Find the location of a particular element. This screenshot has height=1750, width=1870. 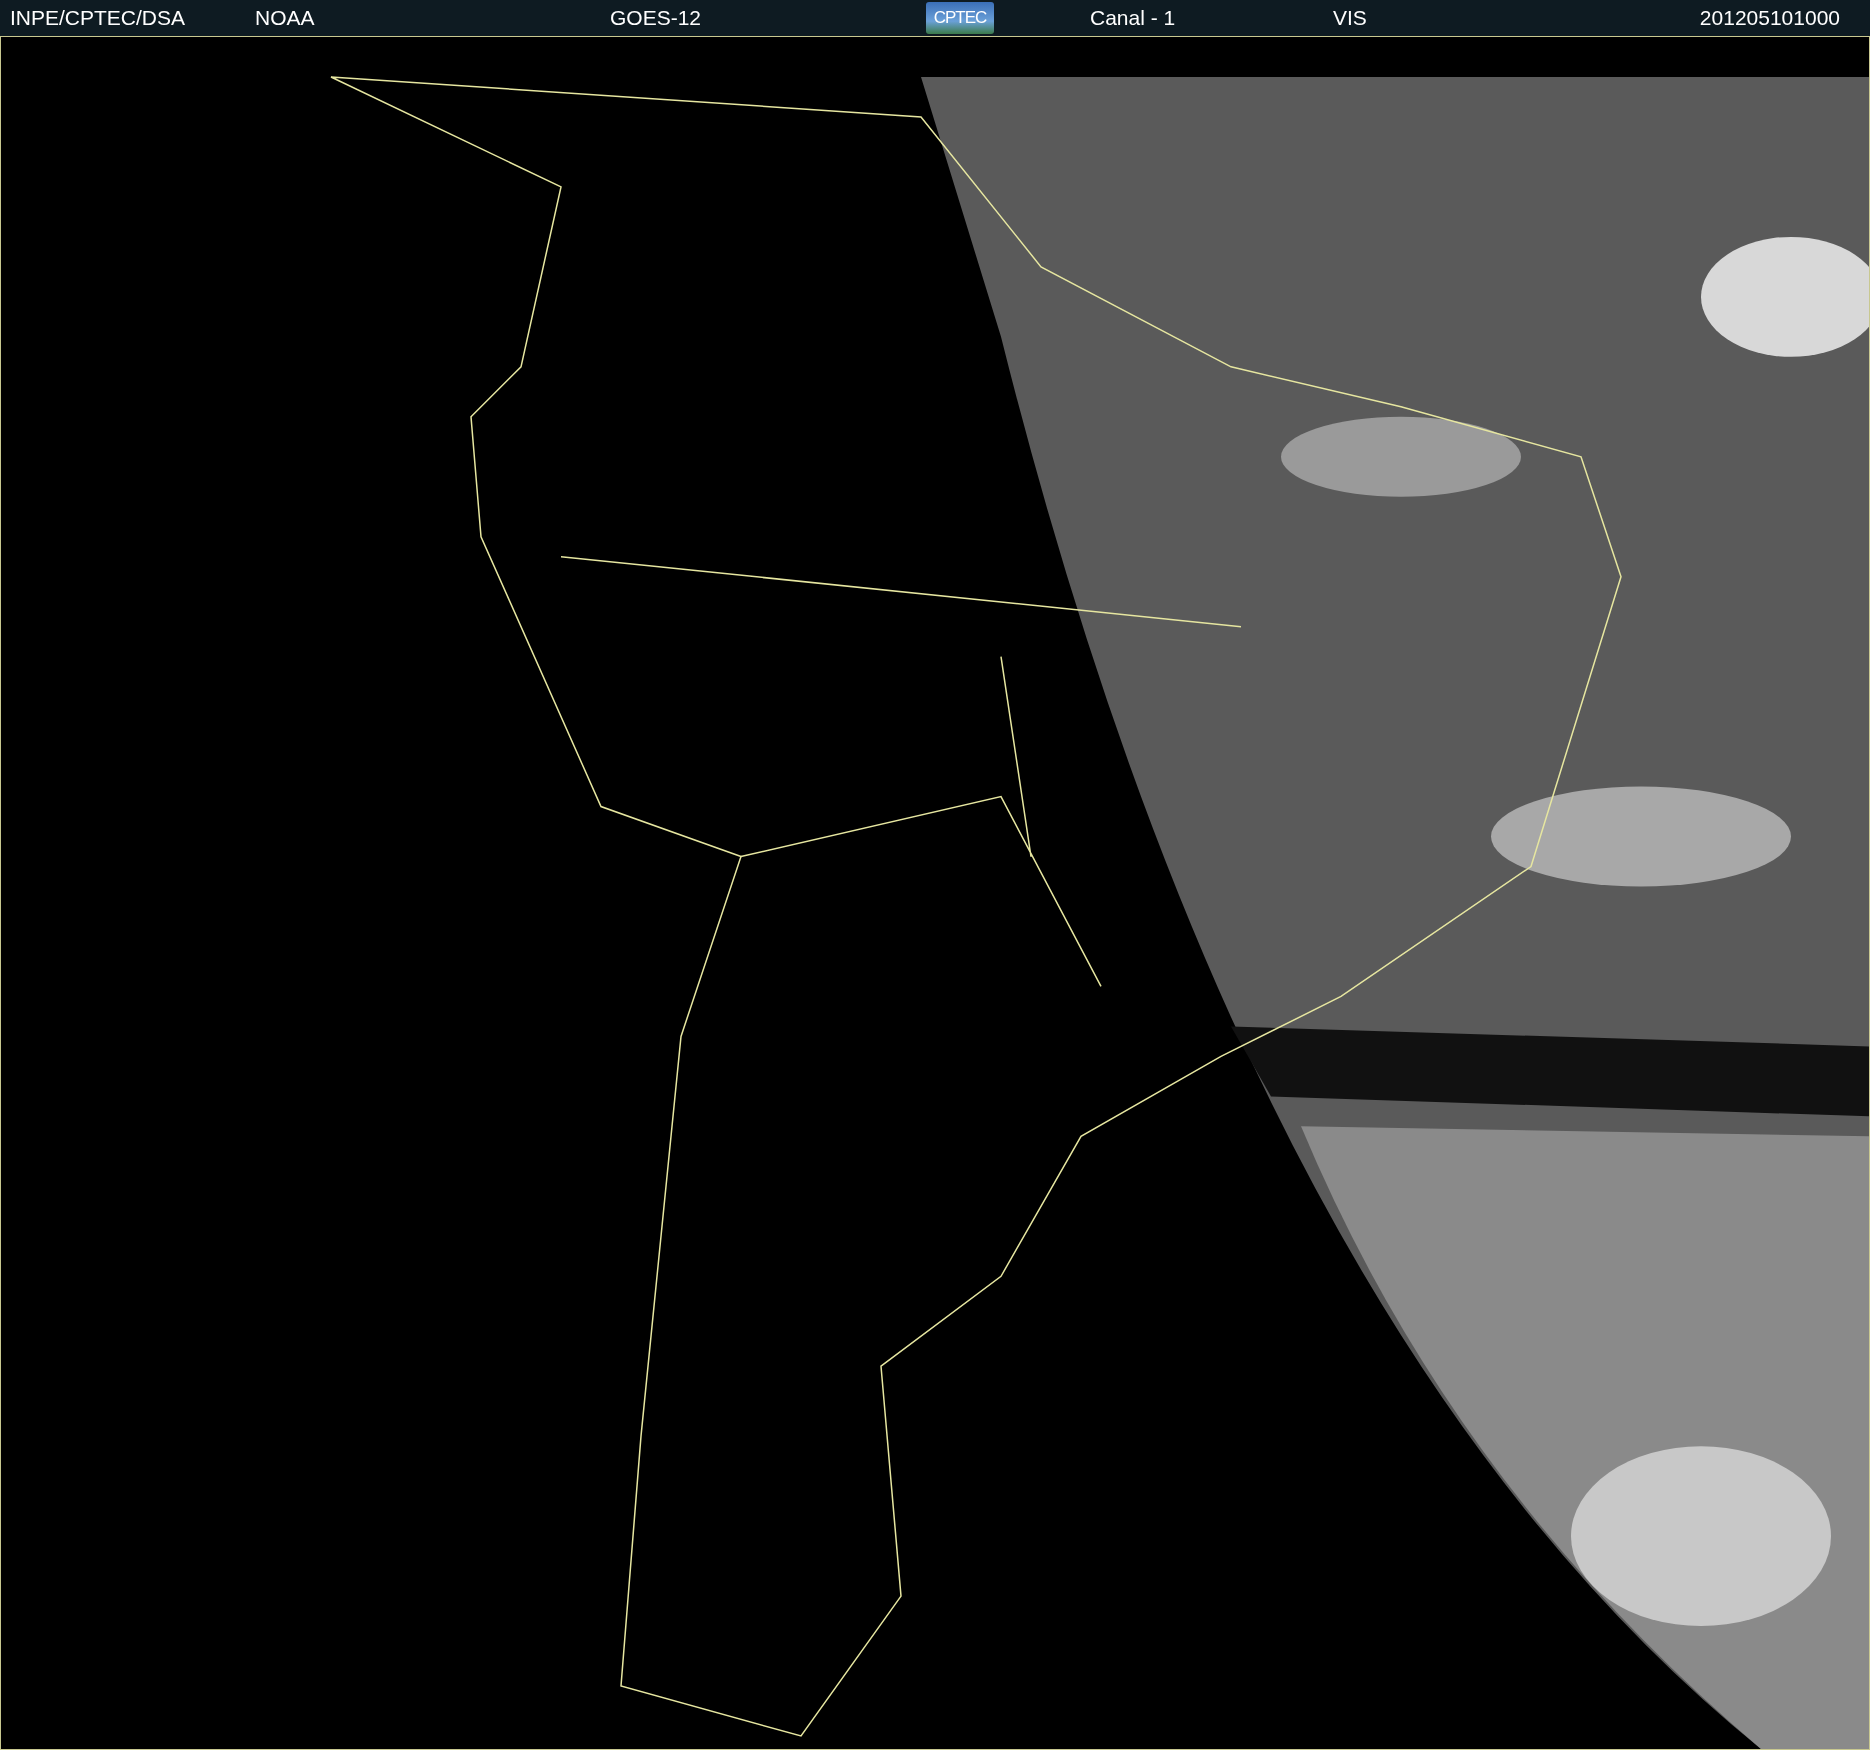

channel-label: Canal - 1 is located at coordinates (1133, 18).